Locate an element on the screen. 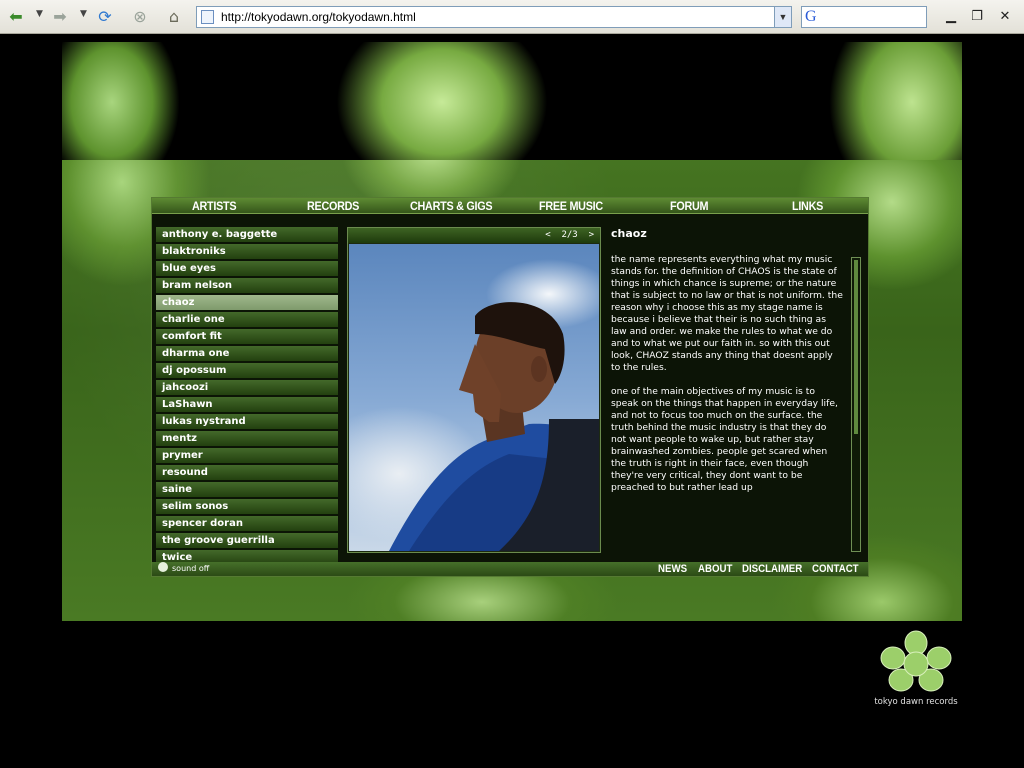 The image size is (1024, 768). artist-list-item: chaoz is located at coordinates (247, 303).